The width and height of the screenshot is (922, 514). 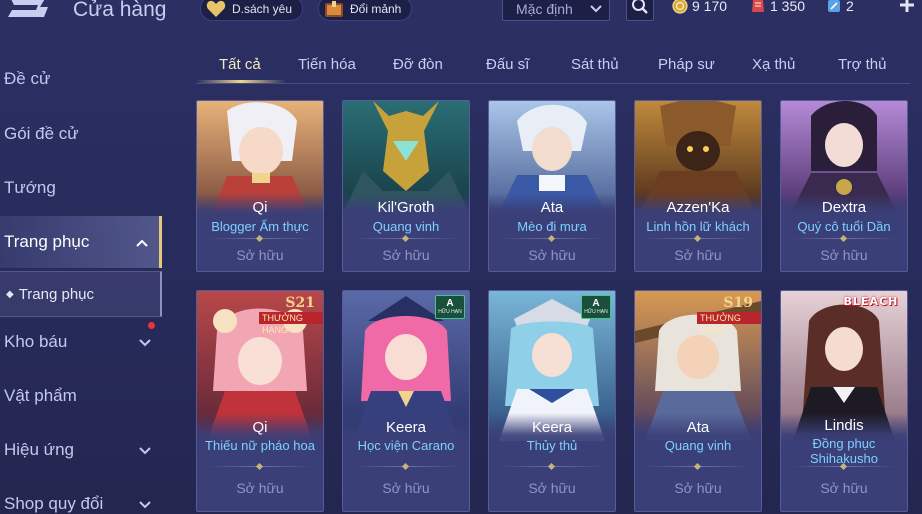 I want to click on sidebar-item-label: Hiệu ứng, so click(x=39, y=449).